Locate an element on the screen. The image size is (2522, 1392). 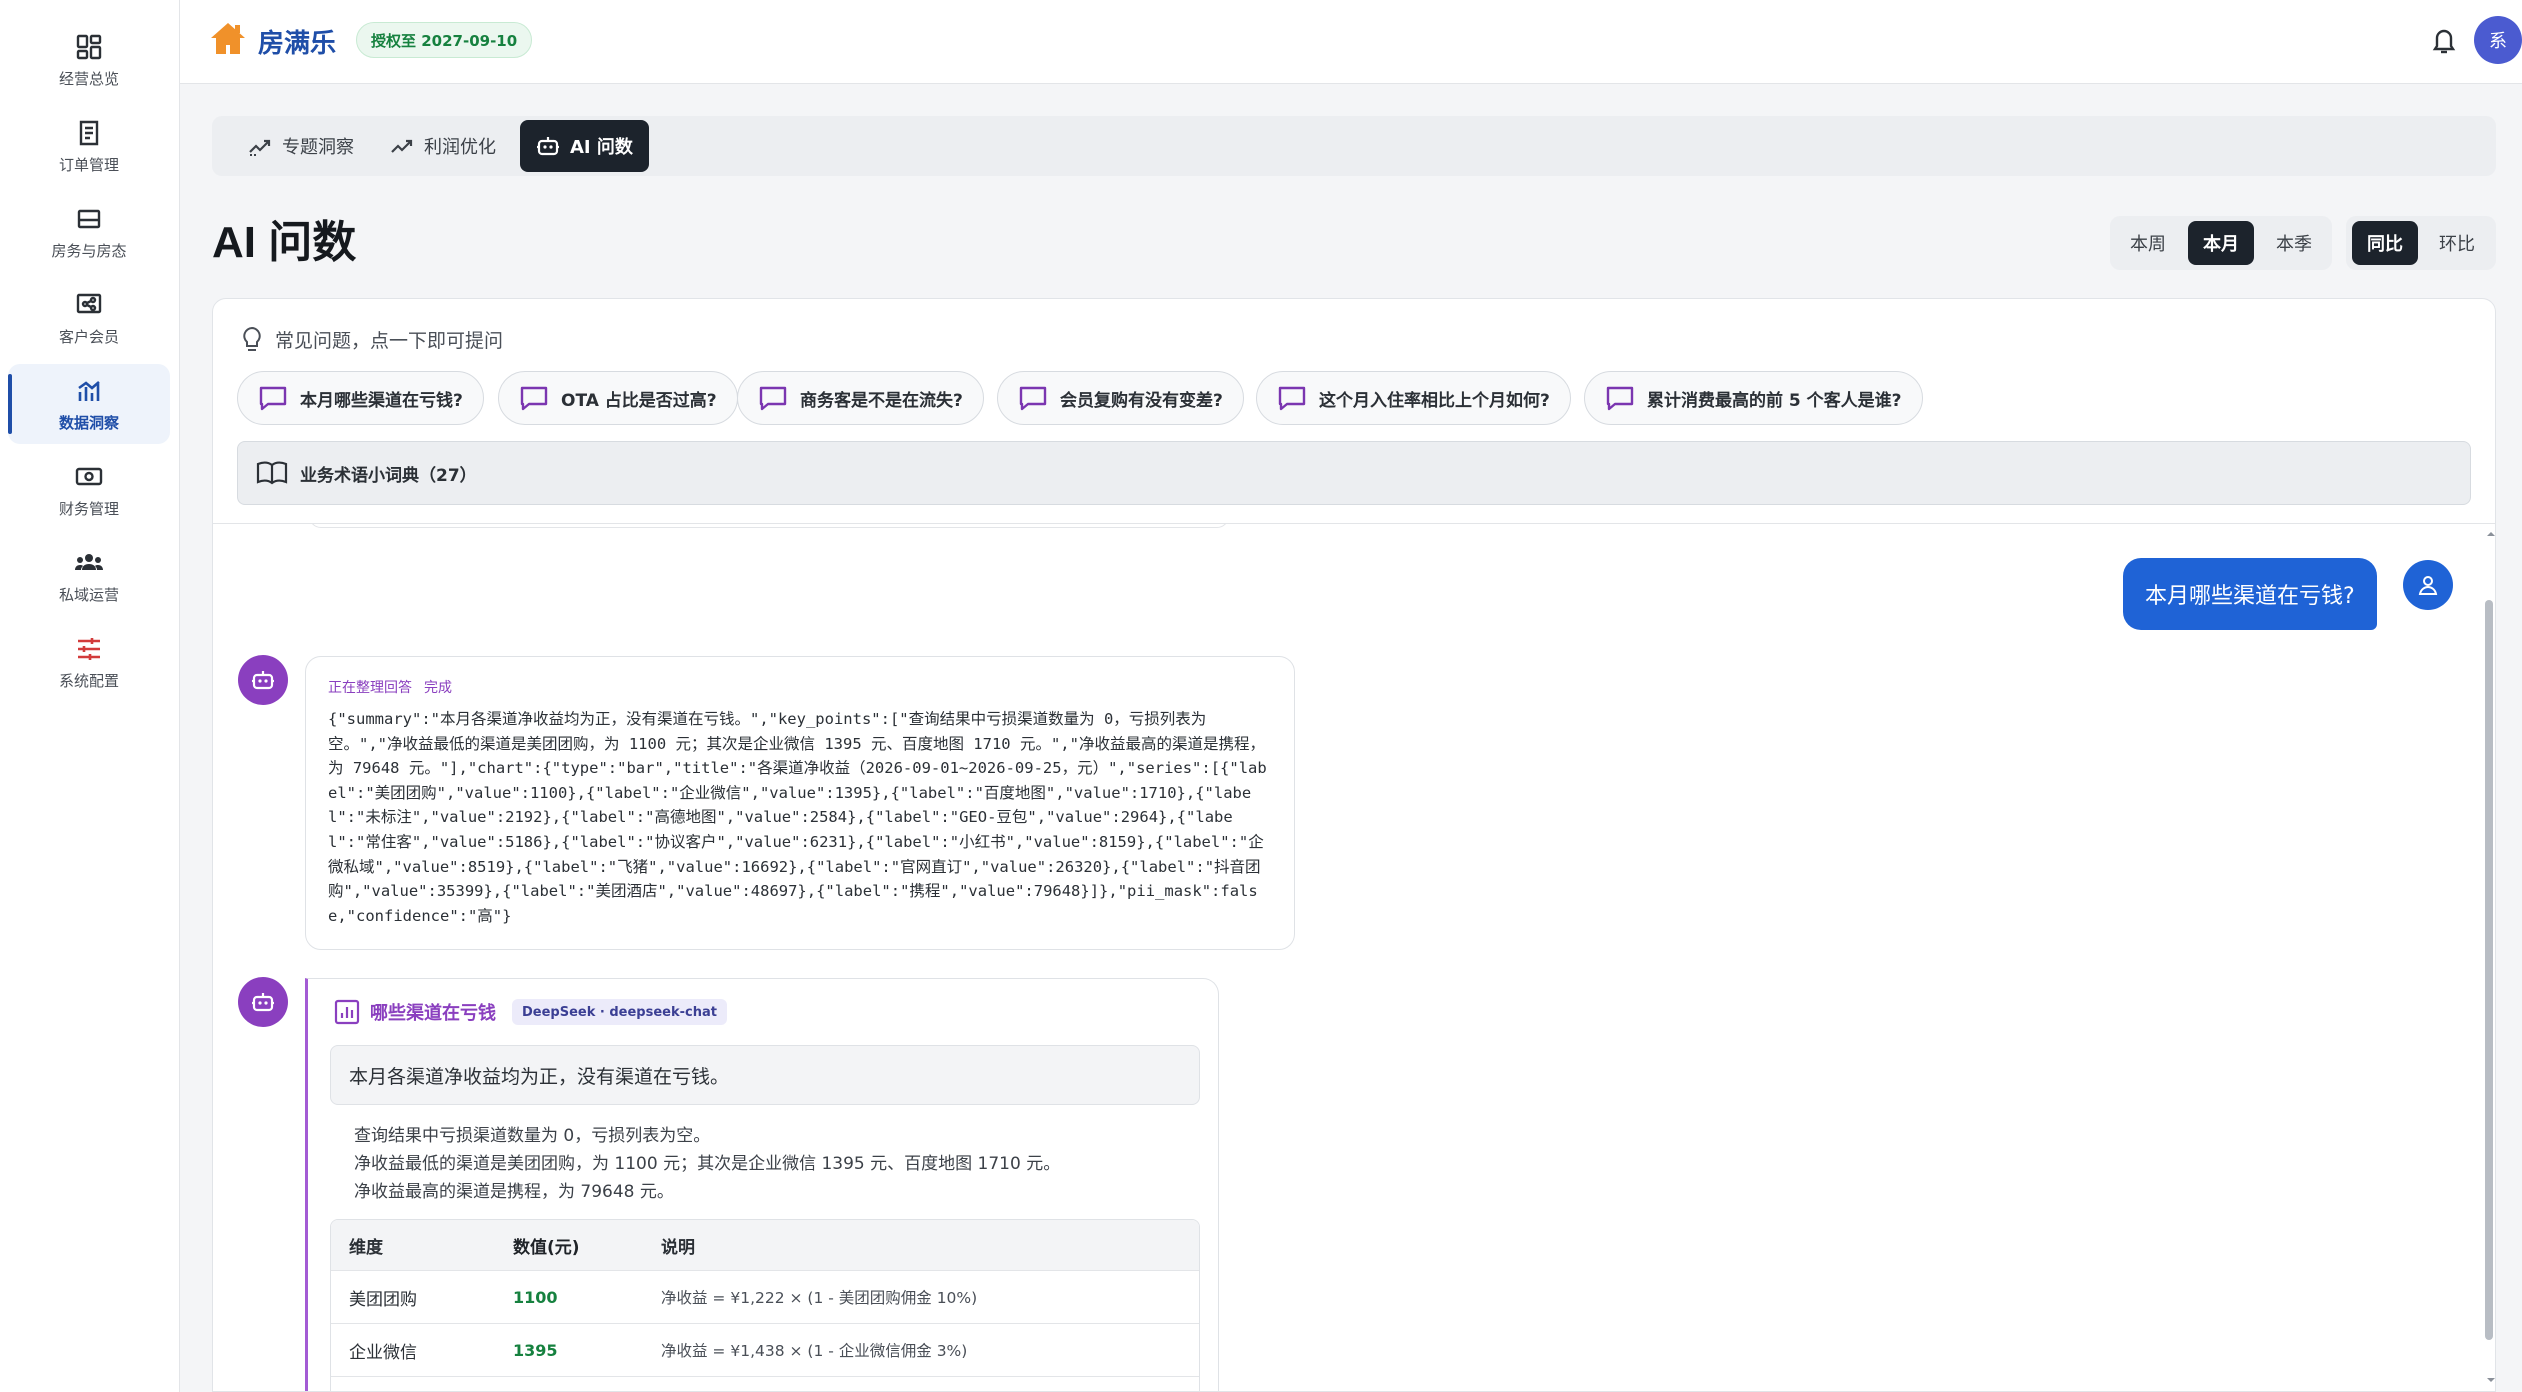
faq-chip: 累计消费最高的前 5 个客人是谁? is located at coordinates (1753, 398).